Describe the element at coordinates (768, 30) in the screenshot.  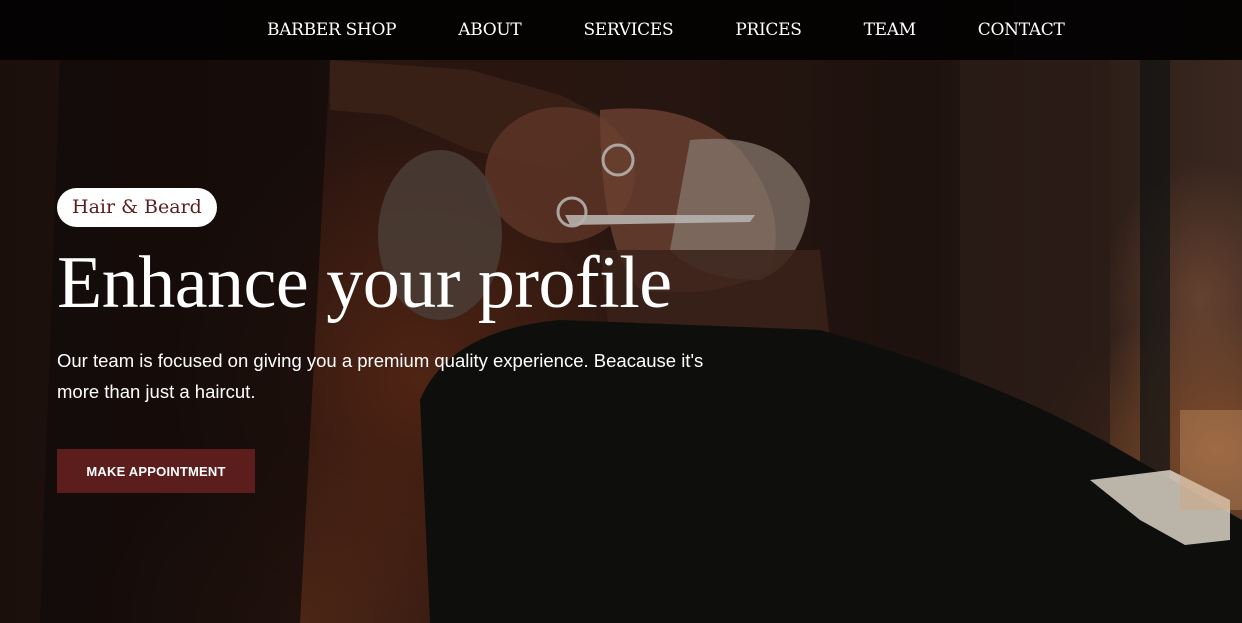
I see `nav-item-prices: PRICES` at that location.